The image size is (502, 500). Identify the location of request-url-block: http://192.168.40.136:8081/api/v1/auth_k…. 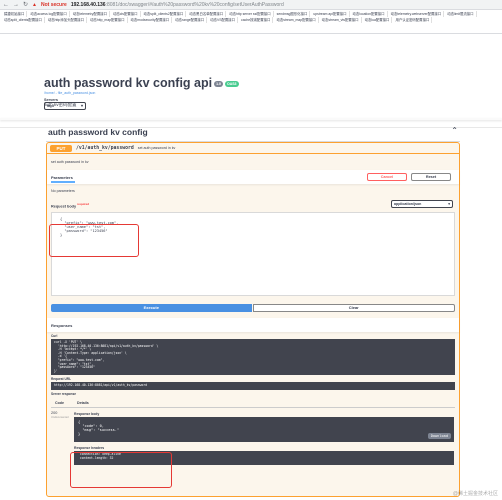
(253, 386).